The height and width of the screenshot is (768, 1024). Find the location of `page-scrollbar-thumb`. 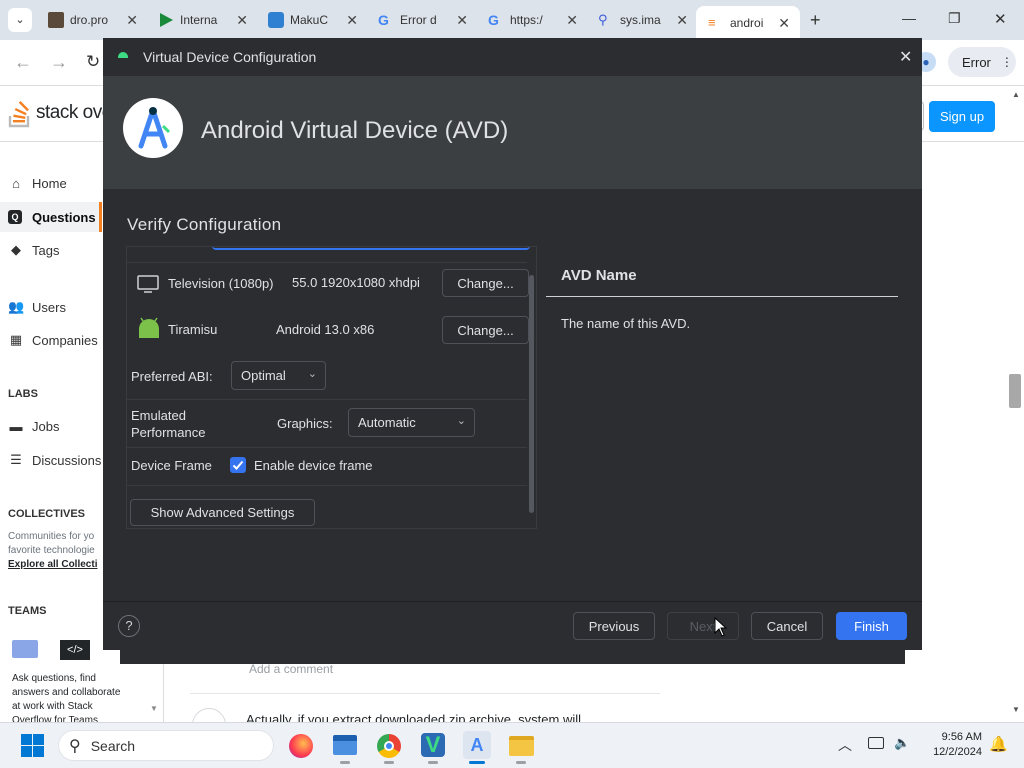

page-scrollbar-thumb is located at coordinates (1015, 391).